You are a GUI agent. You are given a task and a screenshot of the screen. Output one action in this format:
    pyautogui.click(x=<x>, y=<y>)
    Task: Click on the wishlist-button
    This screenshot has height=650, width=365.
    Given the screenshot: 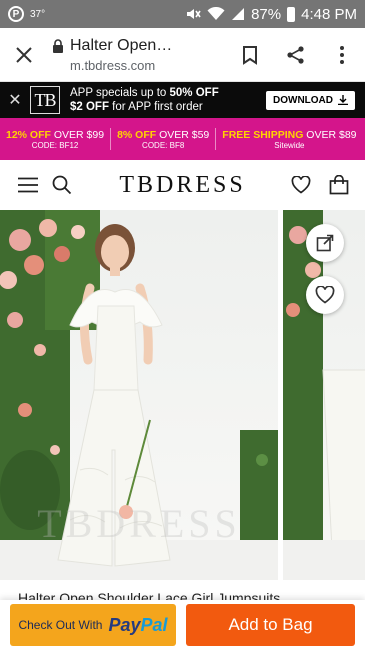 What is the action you would take?
    pyautogui.click(x=301, y=185)
    